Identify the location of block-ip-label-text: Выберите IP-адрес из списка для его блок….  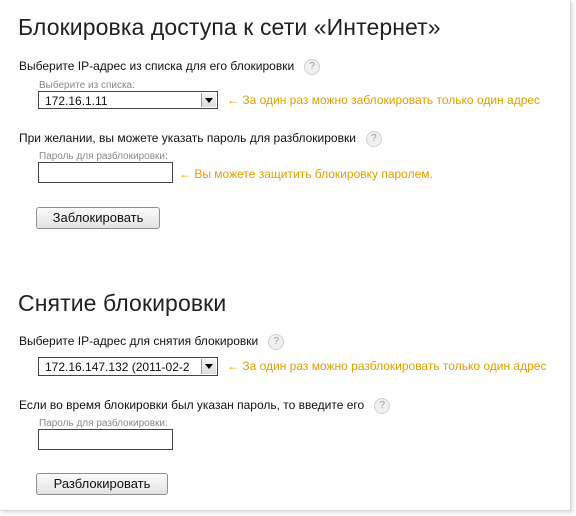
(157, 66).